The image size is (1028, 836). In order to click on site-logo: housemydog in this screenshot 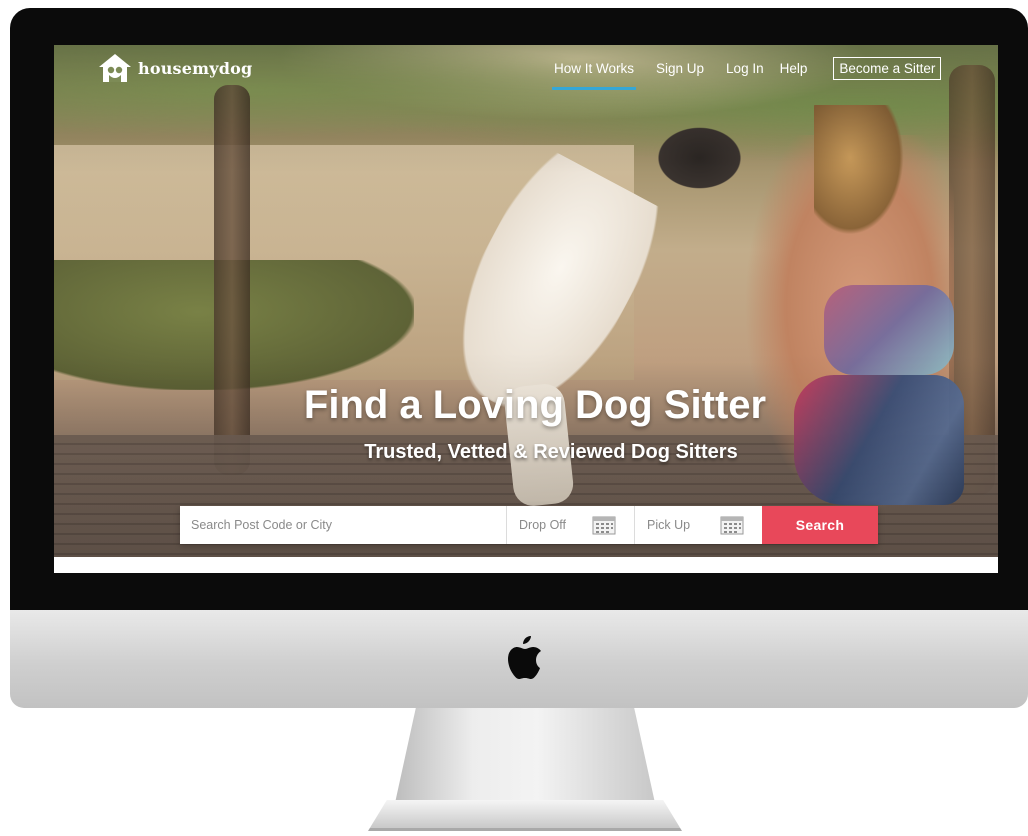, I will do `click(175, 68)`.